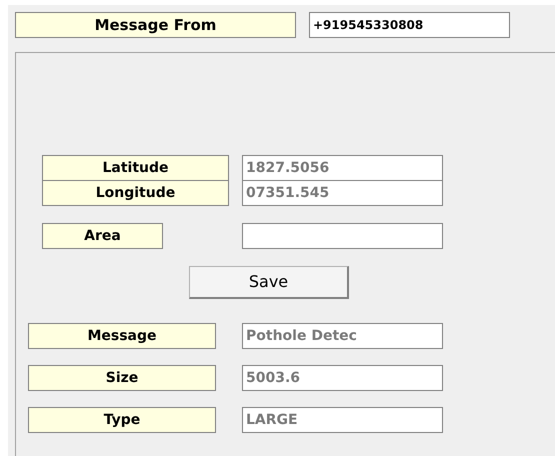 The height and width of the screenshot is (456, 555). Describe the element at coordinates (342, 236) in the screenshot. I see `area-field` at that location.